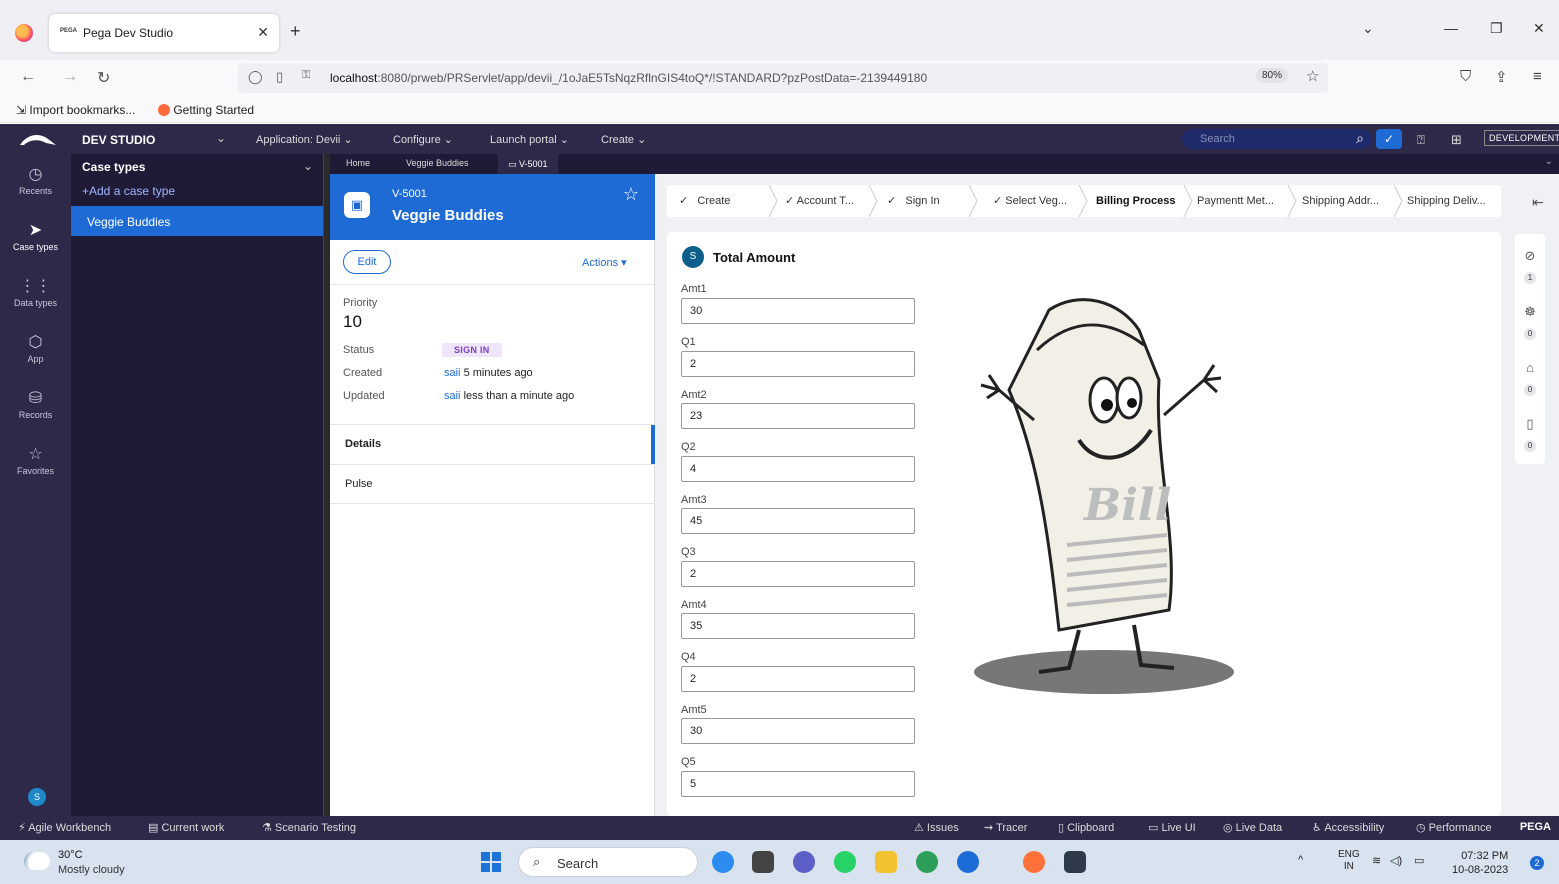 The image size is (1559, 884). Describe the element at coordinates (492, 484) in the screenshot. I see `tab-pulse: Pulse` at that location.